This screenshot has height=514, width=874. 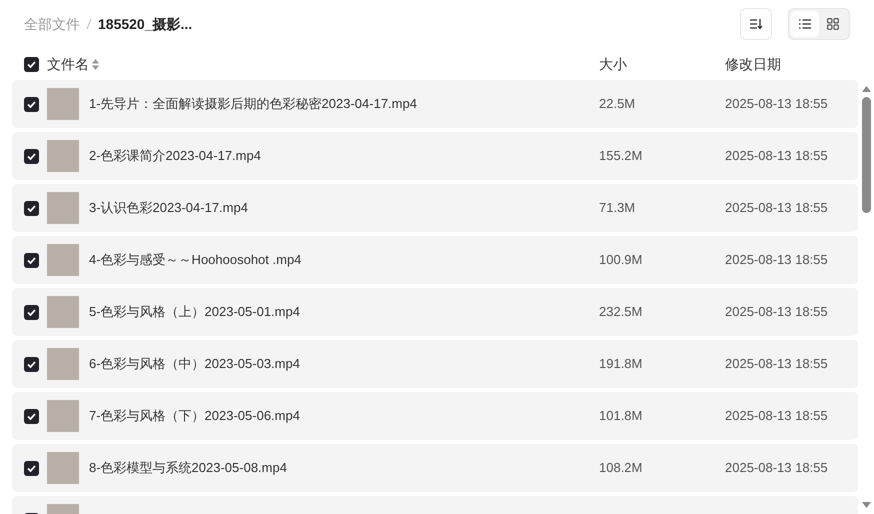 What do you see at coordinates (613, 64) in the screenshot?
I see `column-header: 大小` at bounding box center [613, 64].